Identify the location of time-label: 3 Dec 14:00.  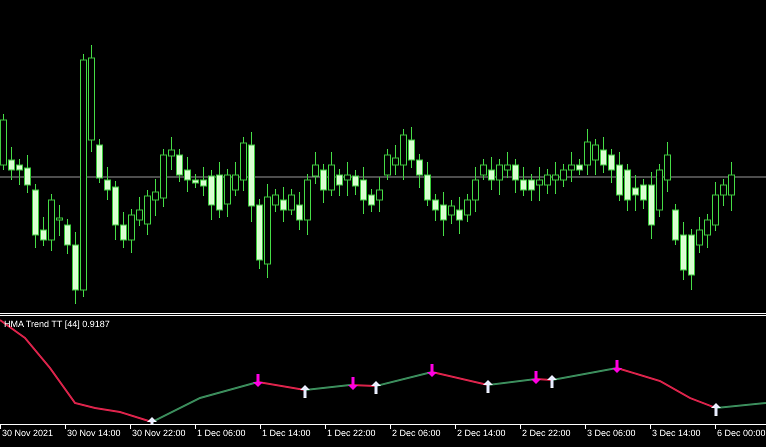
(676, 433).